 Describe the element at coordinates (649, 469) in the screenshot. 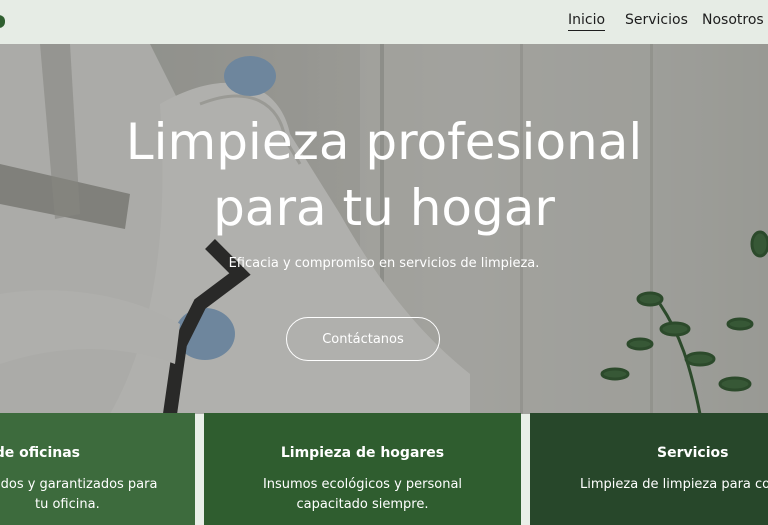

I see `service-card-servicios: Servicios Limpieza de limpieza para come` at that location.